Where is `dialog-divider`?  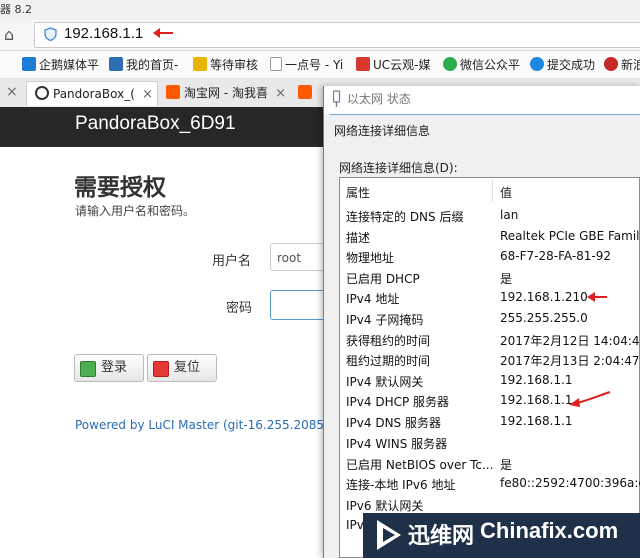
dialog-divider is located at coordinates (485, 114).